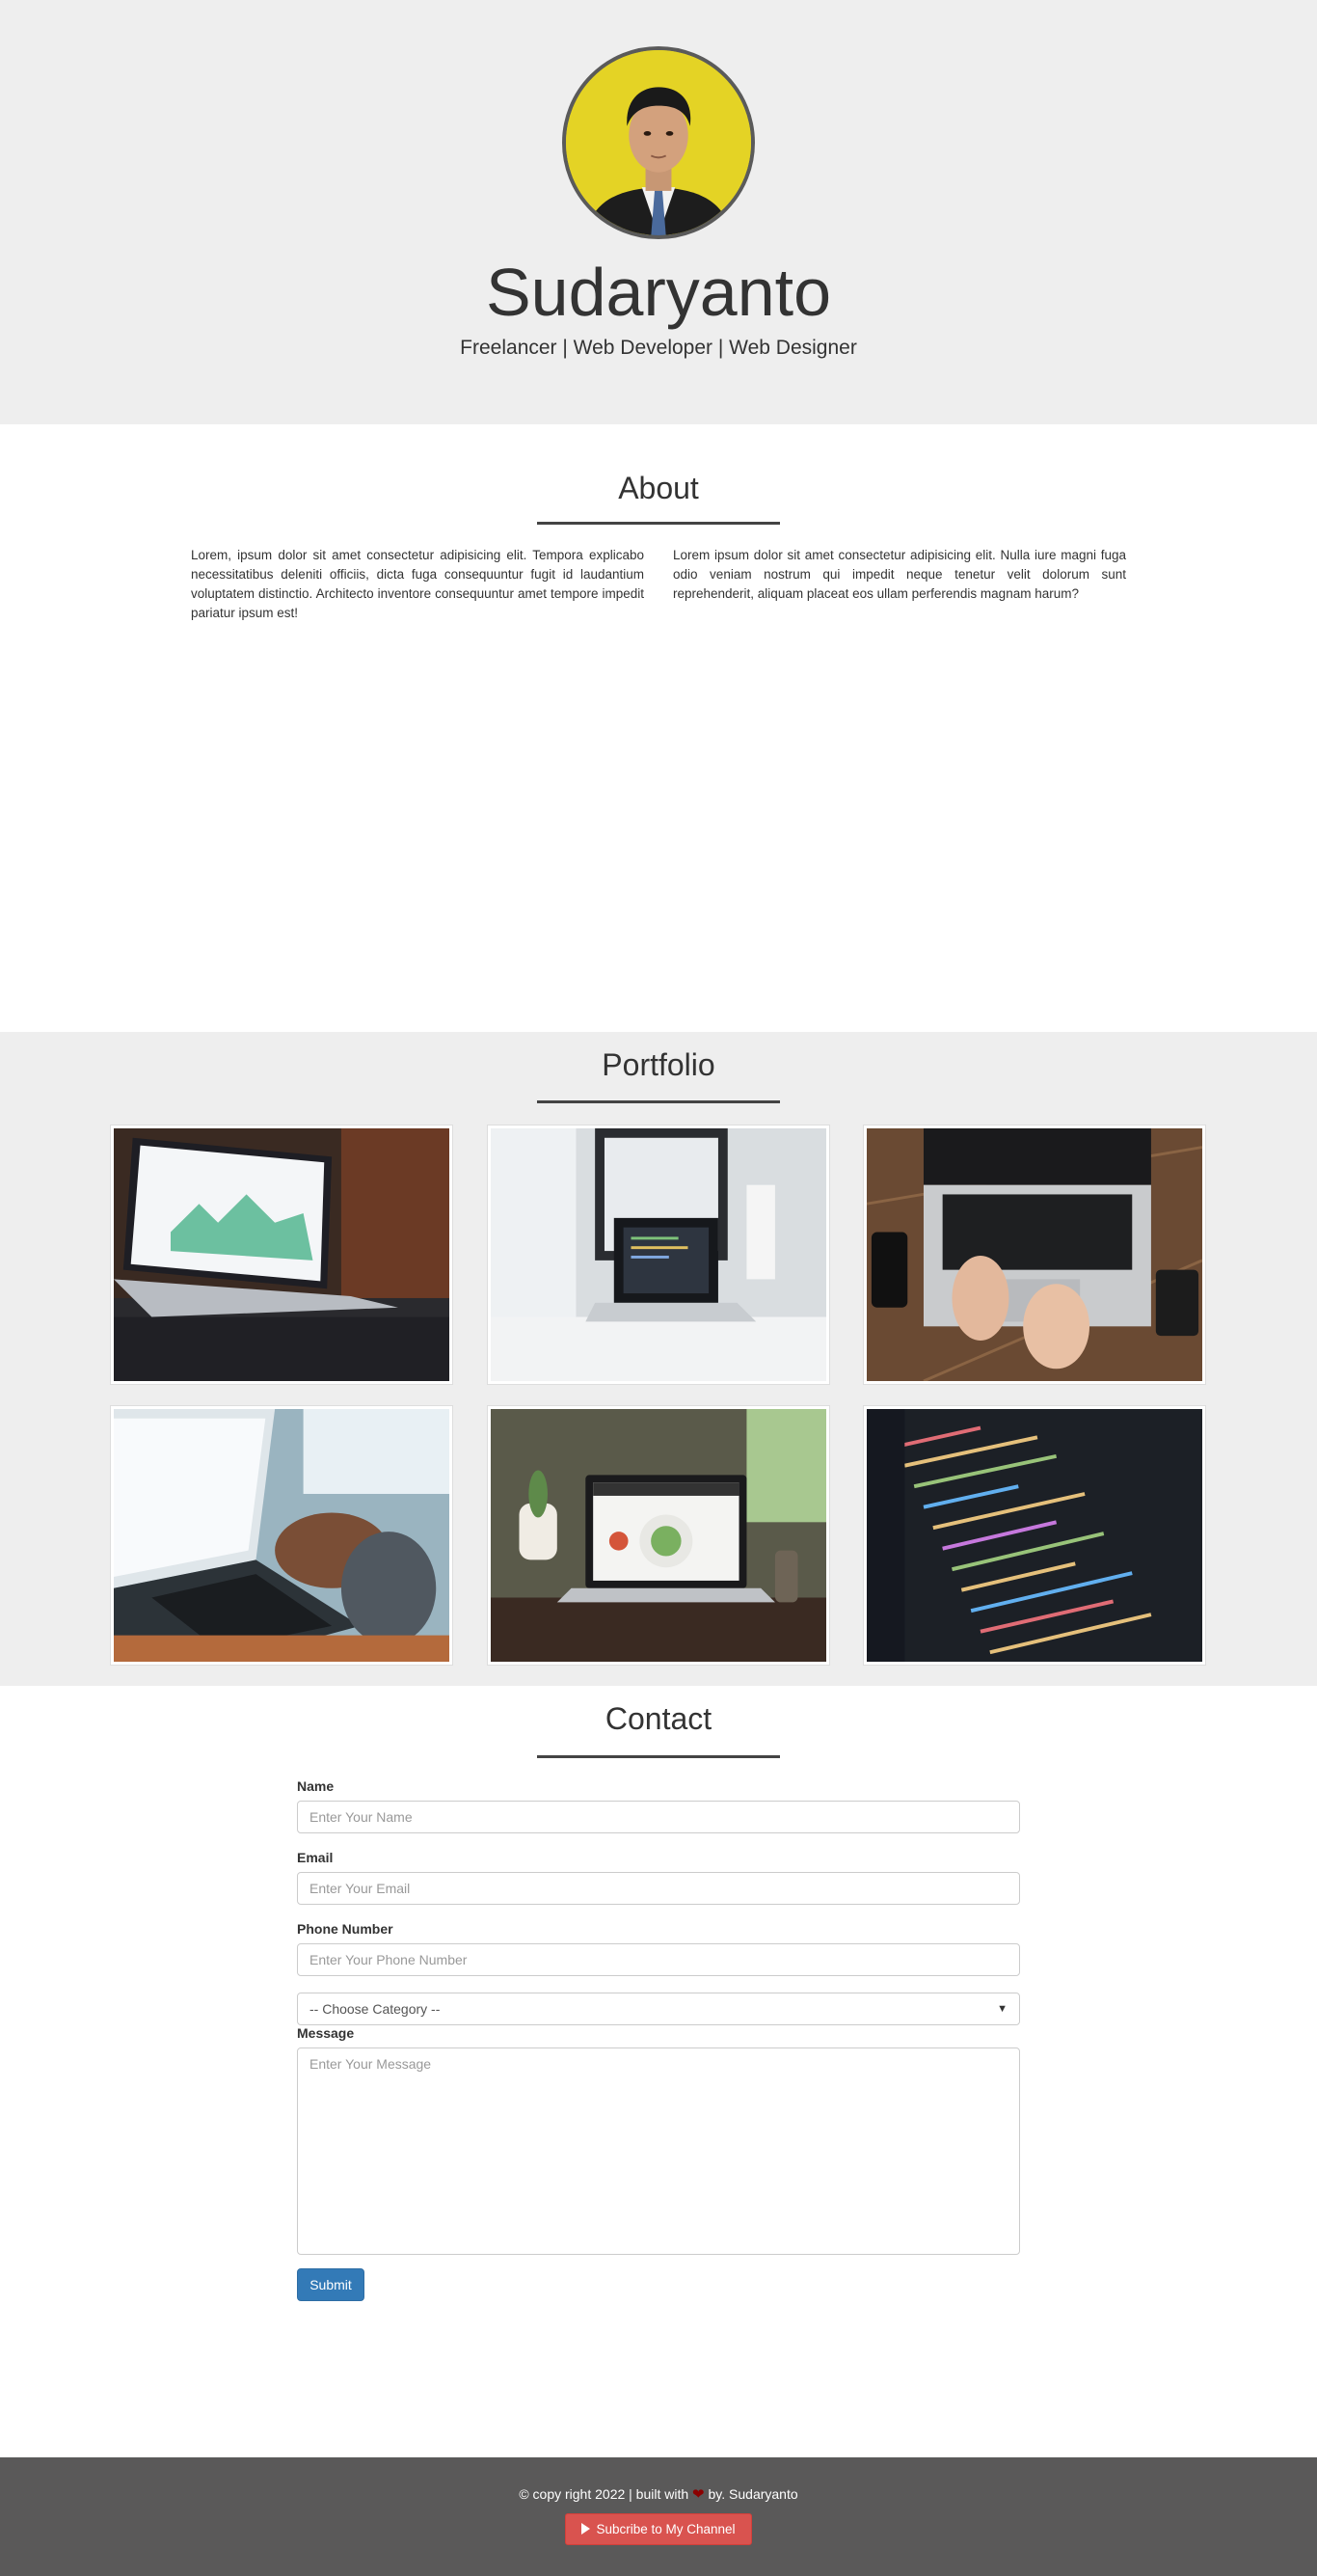  I want to click on category-select-value: -- Choose Category --, so click(375, 2009).